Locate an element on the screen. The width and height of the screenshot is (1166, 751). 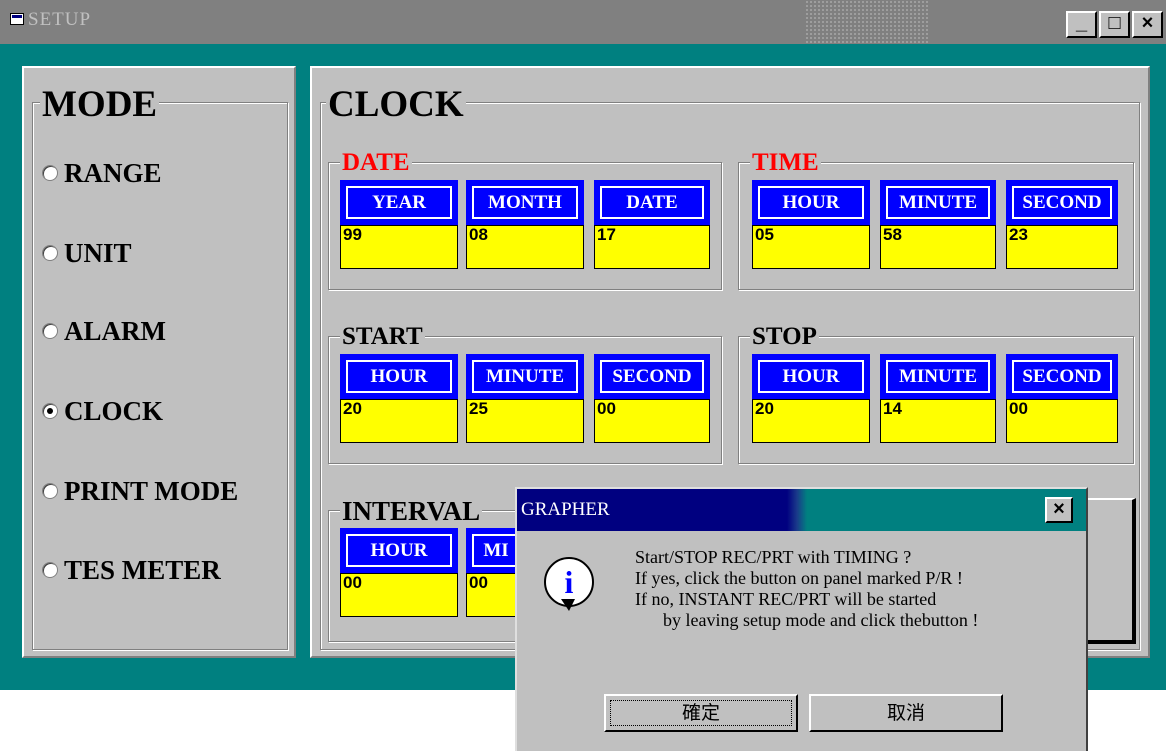
window-icon is located at coordinates (17, 19).